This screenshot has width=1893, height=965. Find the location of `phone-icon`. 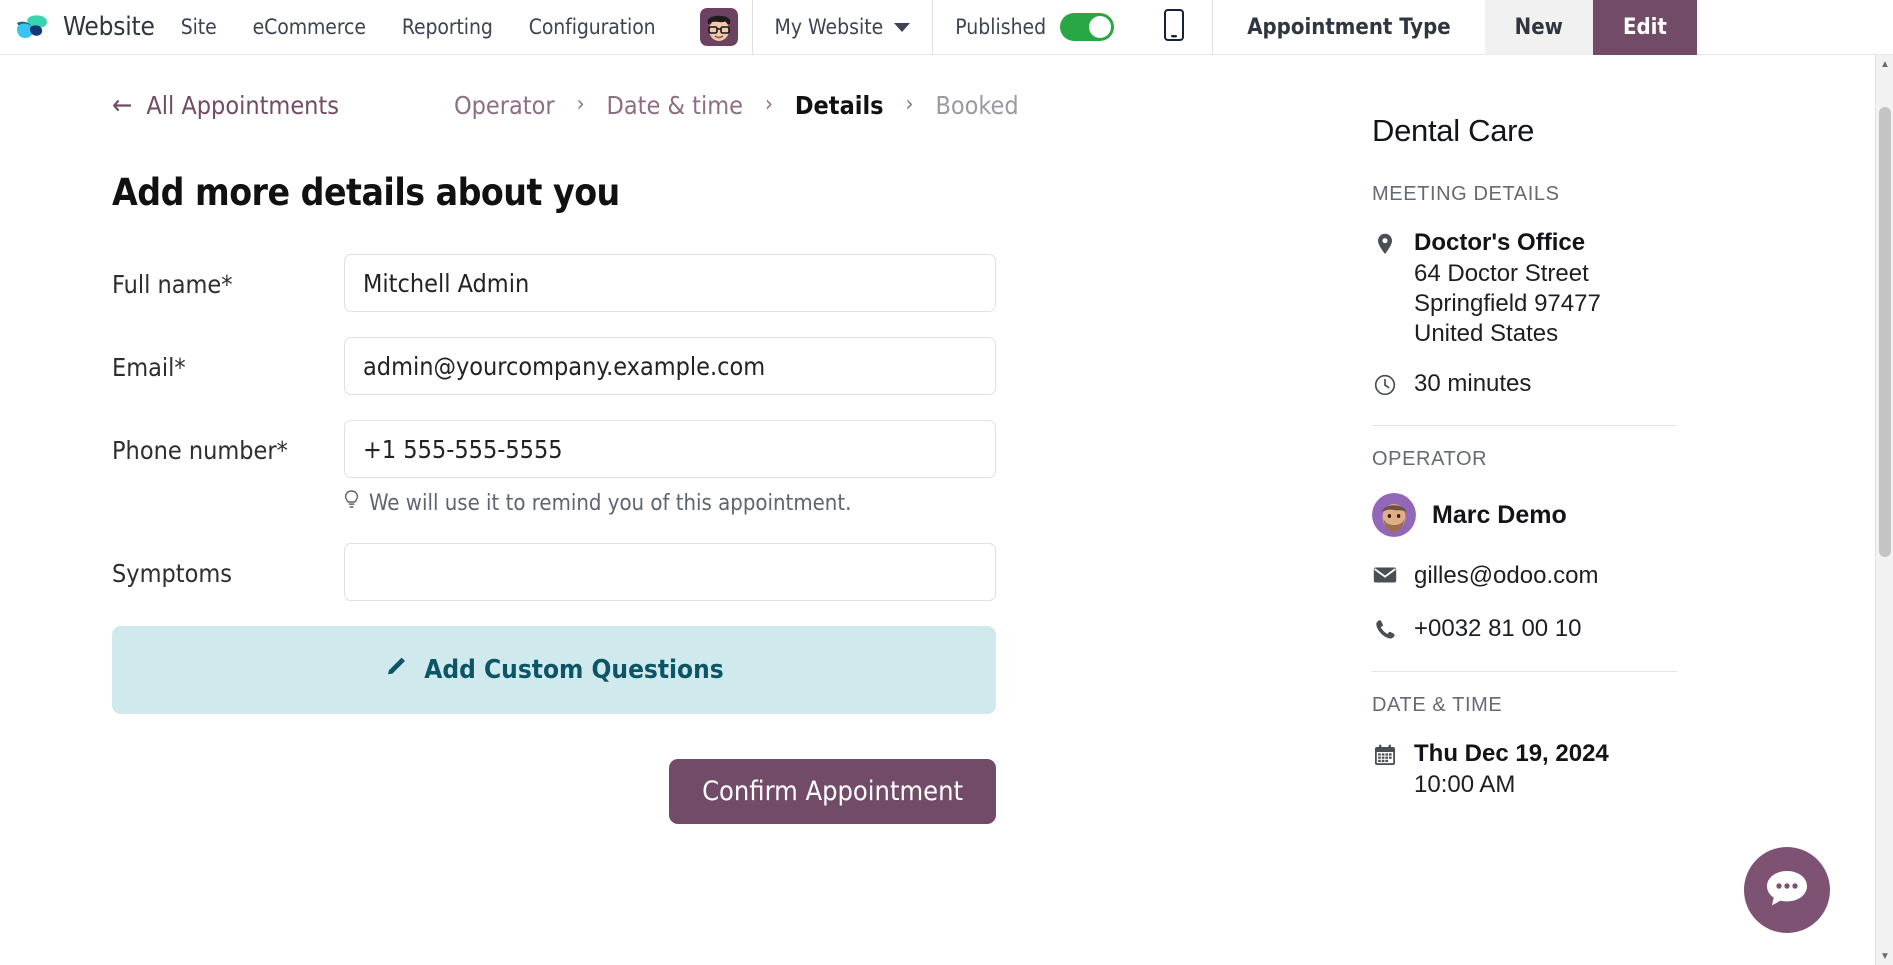

phone-icon is located at coordinates (1385, 627).